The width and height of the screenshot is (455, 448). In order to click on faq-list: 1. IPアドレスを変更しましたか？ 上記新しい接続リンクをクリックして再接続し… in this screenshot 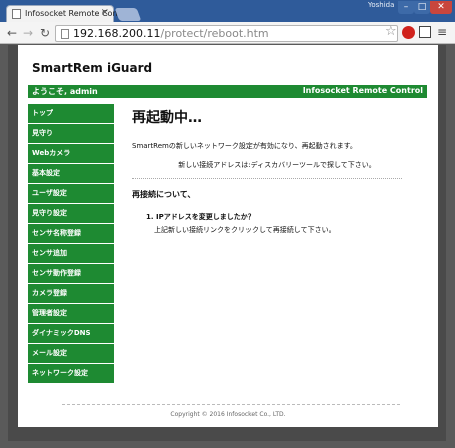, I will do `click(284, 223)`.